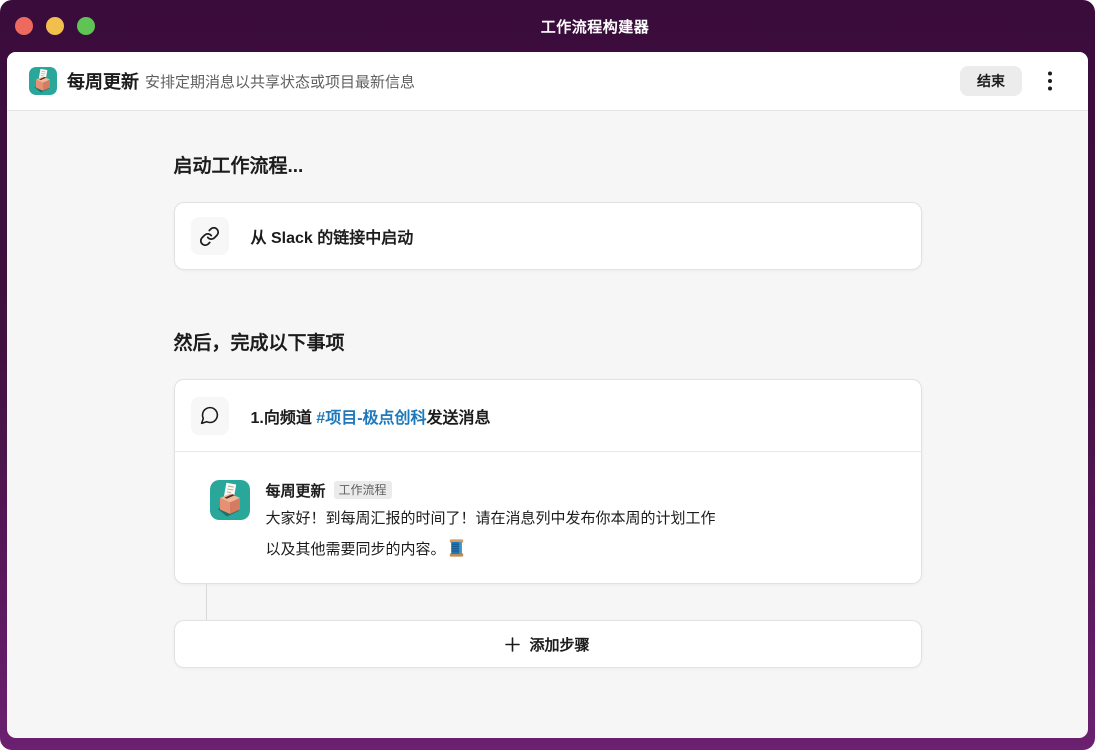  I want to click on zoom-window-button, so click(86, 26).